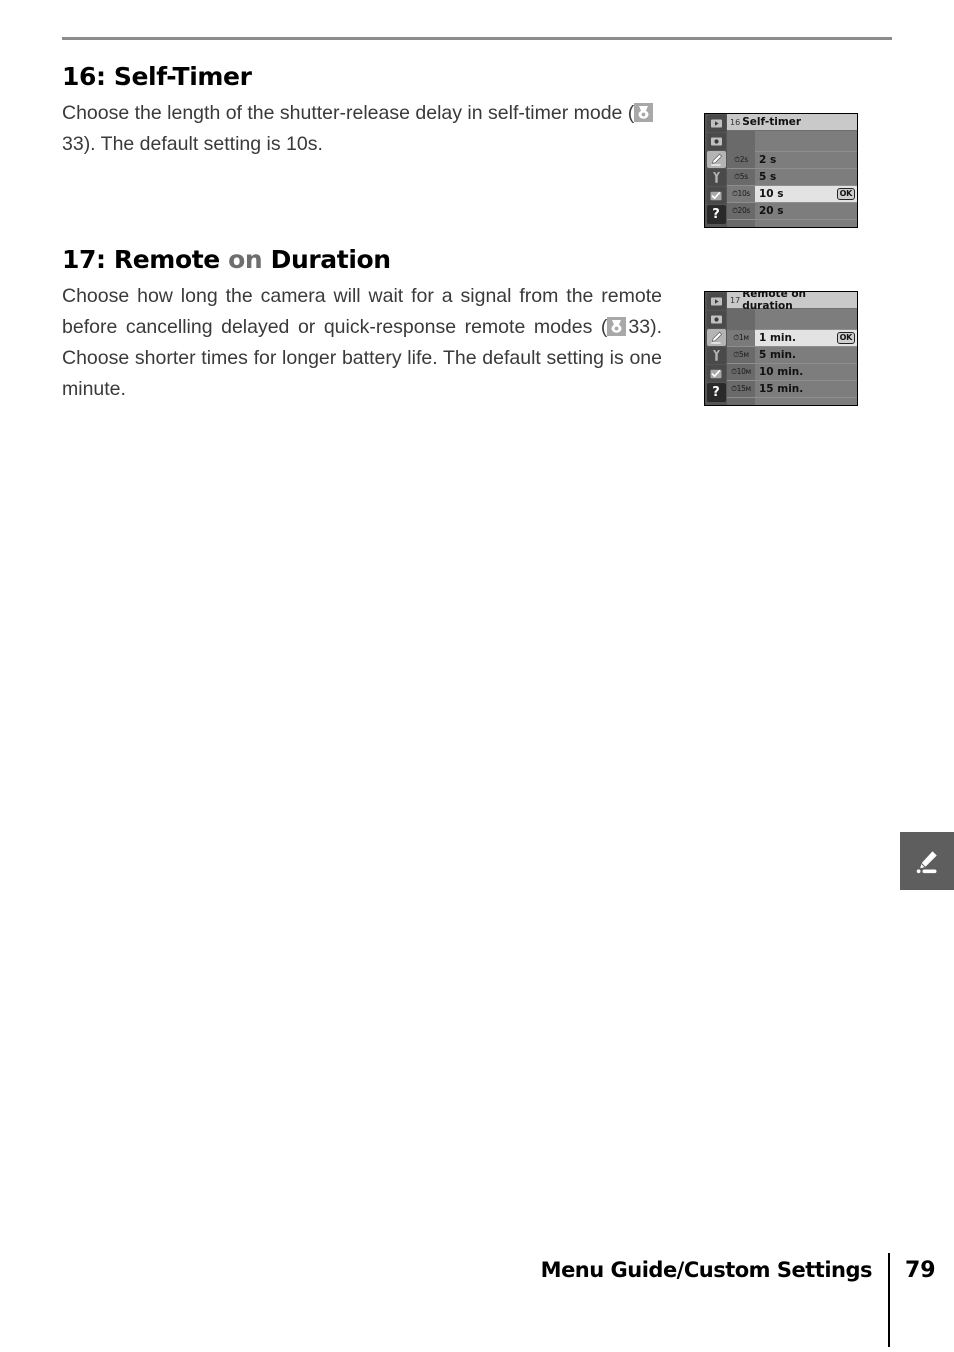 The image size is (954, 1352). Describe the element at coordinates (741, 160) in the screenshot. I see `timer-2s-icon: ⏱2s` at that location.